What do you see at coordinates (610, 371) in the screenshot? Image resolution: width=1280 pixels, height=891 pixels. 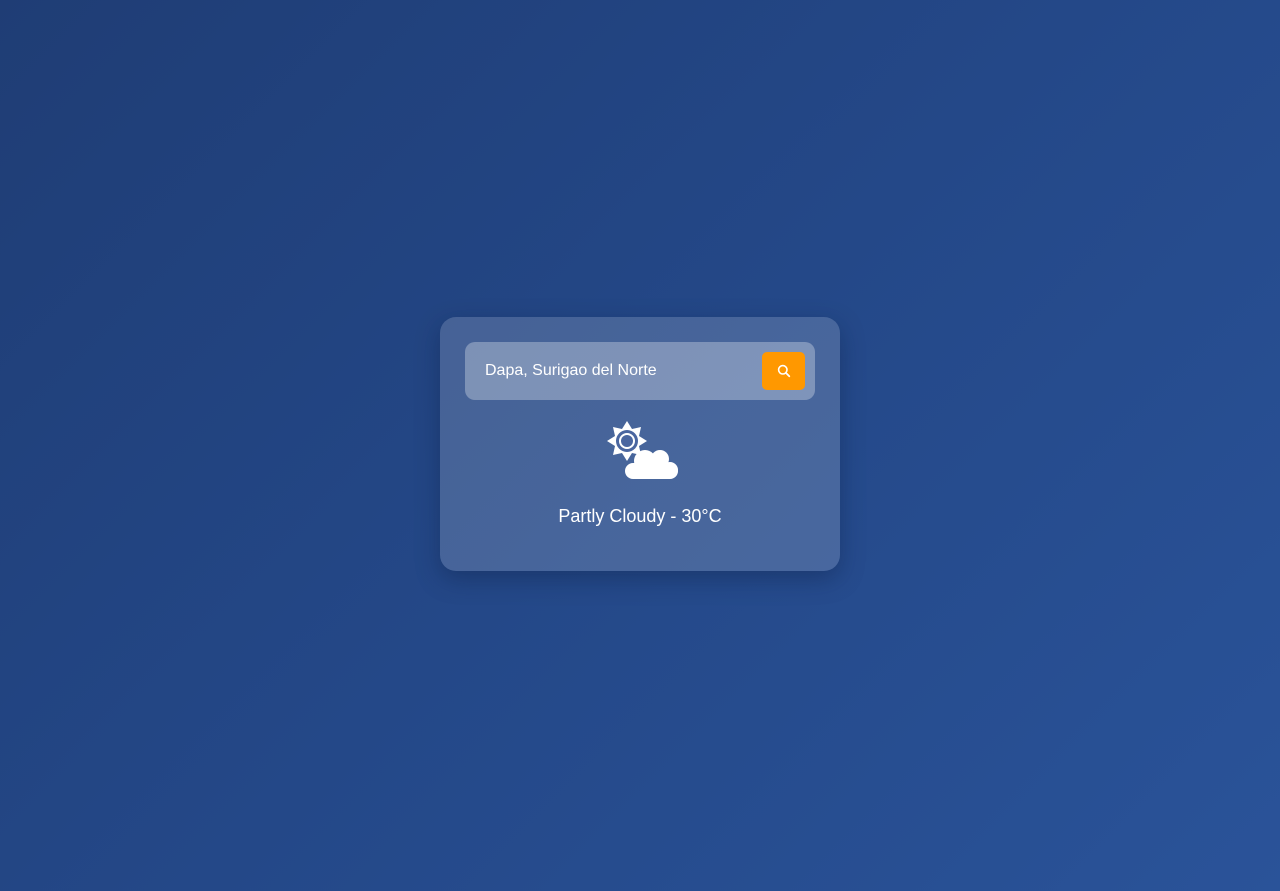 I see `location-search-input` at bounding box center [610, 371].